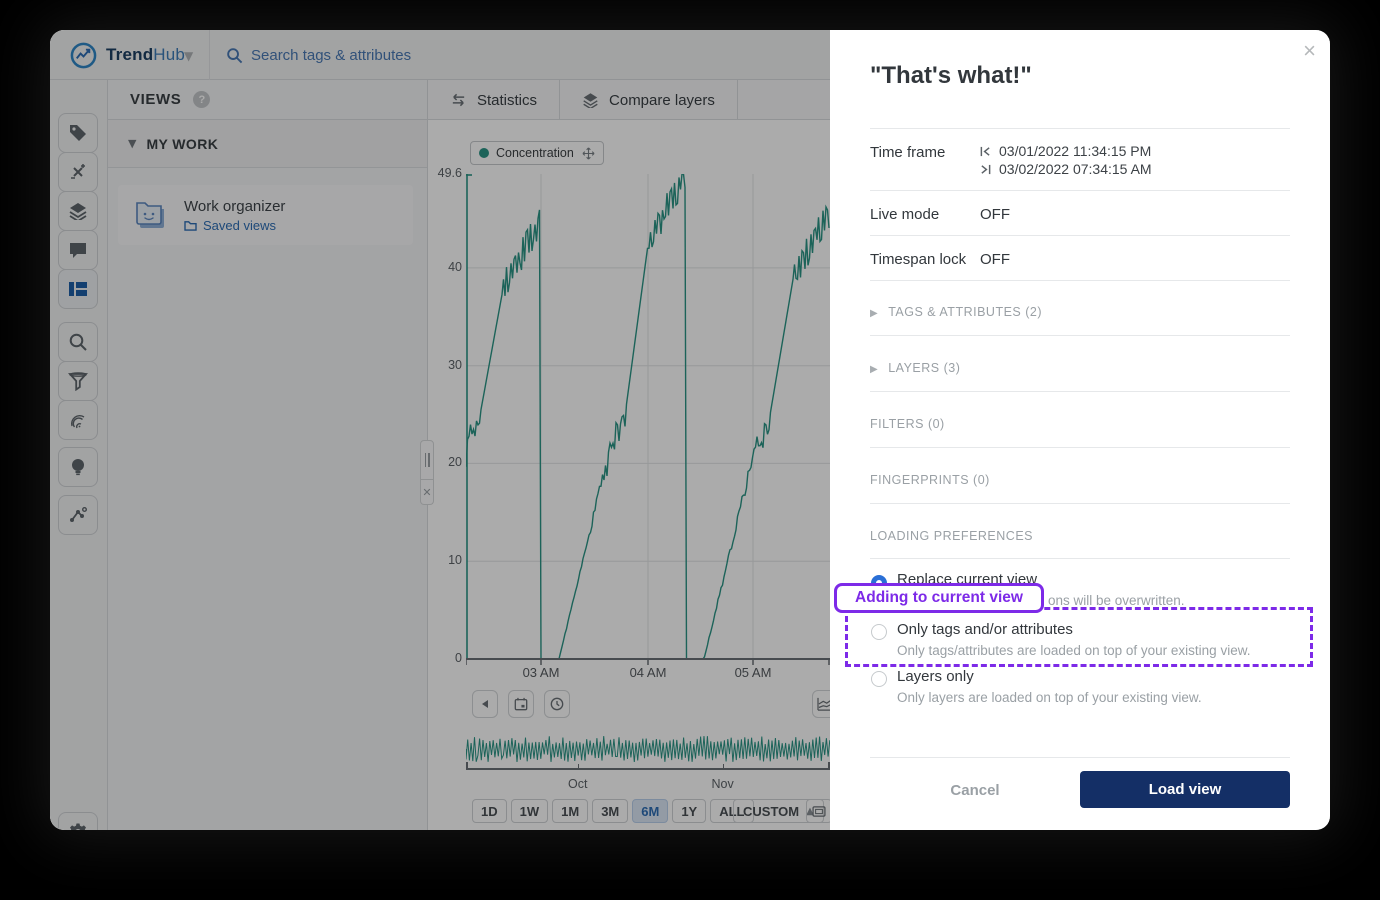 The width and height of the screenshot is (1380, 900). Describe the element at coordinates (1116, 600) in the screenshot. I see `radio-replace-sub: ons will be overwritten.` at that location.